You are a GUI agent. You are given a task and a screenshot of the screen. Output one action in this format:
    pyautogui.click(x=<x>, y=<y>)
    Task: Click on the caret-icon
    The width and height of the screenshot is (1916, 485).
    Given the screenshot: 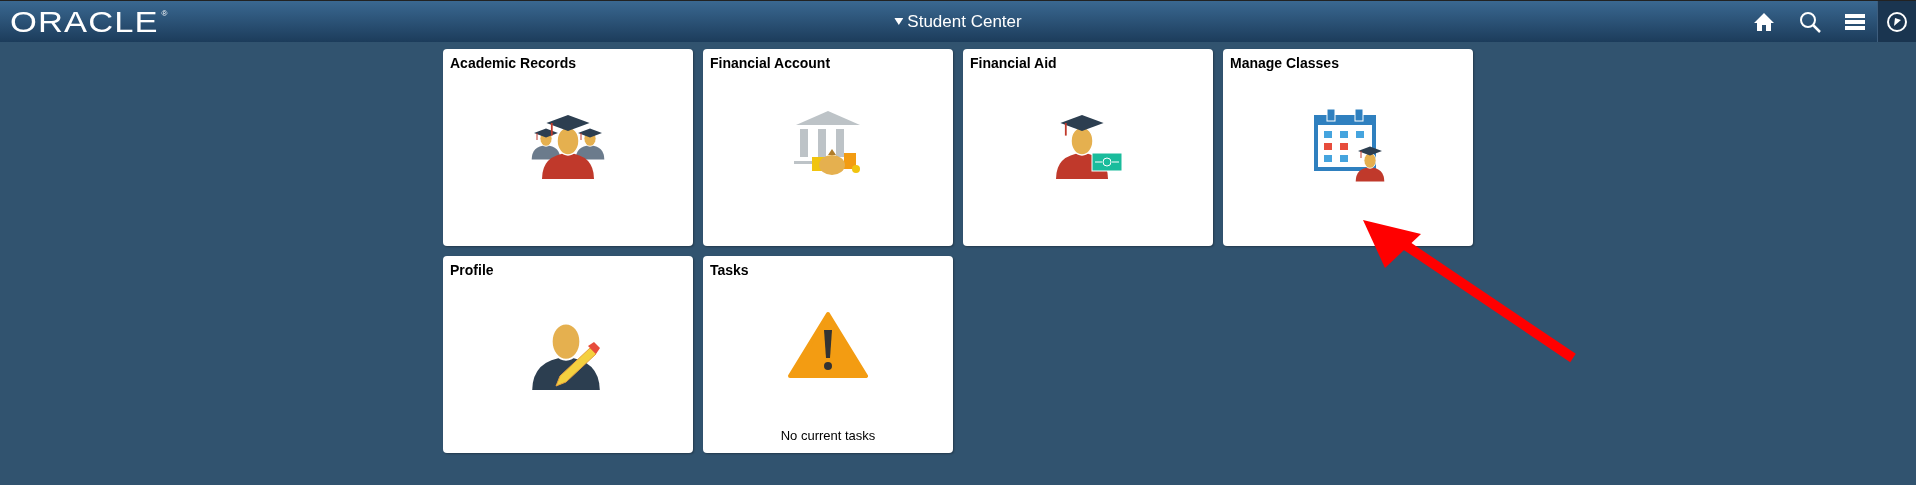 What is the action you would take?
    pyautogui.click(x=899, y=21)
    